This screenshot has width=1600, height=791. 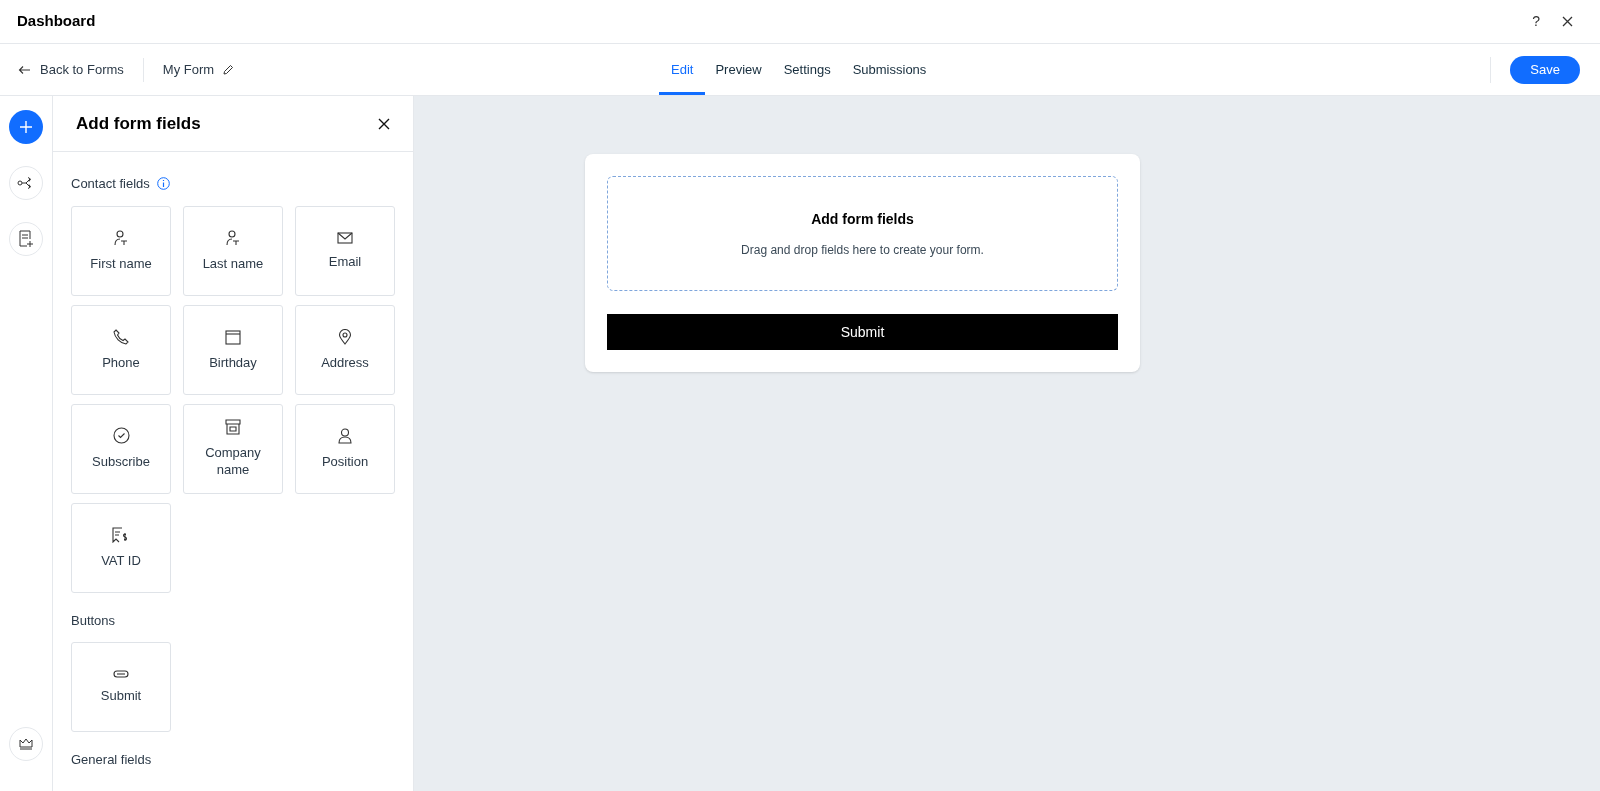 What do you see at coordinates (121, 687) in the screenshot?
I see `field-tile: Submit` at bounding box center [121, 687].